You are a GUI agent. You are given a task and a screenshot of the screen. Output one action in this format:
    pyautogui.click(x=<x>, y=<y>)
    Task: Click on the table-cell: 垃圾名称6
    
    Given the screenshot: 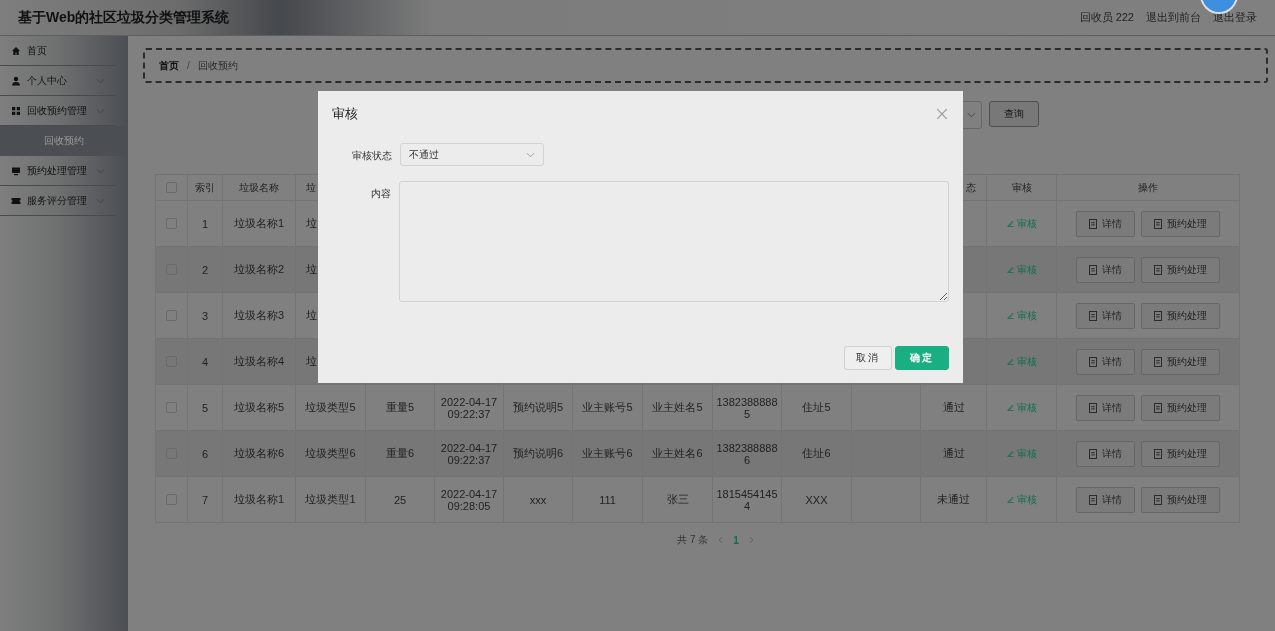 What is the action you would take?
    pyautogui.click(x=259, y=453)
    